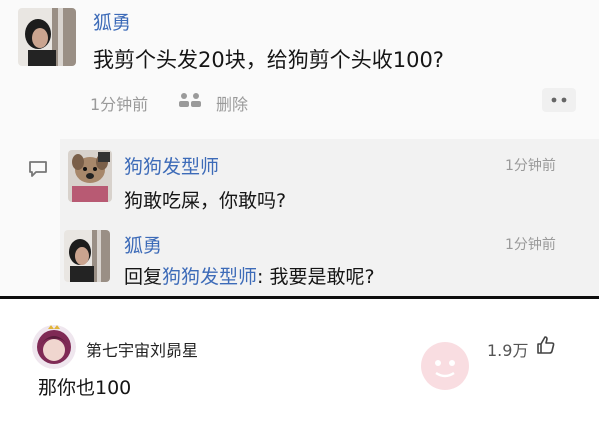  What do you see at coordinates (119, 104) in the screenshot?
I see `post-time: 1分钟前` at bounding box center [119, 104].